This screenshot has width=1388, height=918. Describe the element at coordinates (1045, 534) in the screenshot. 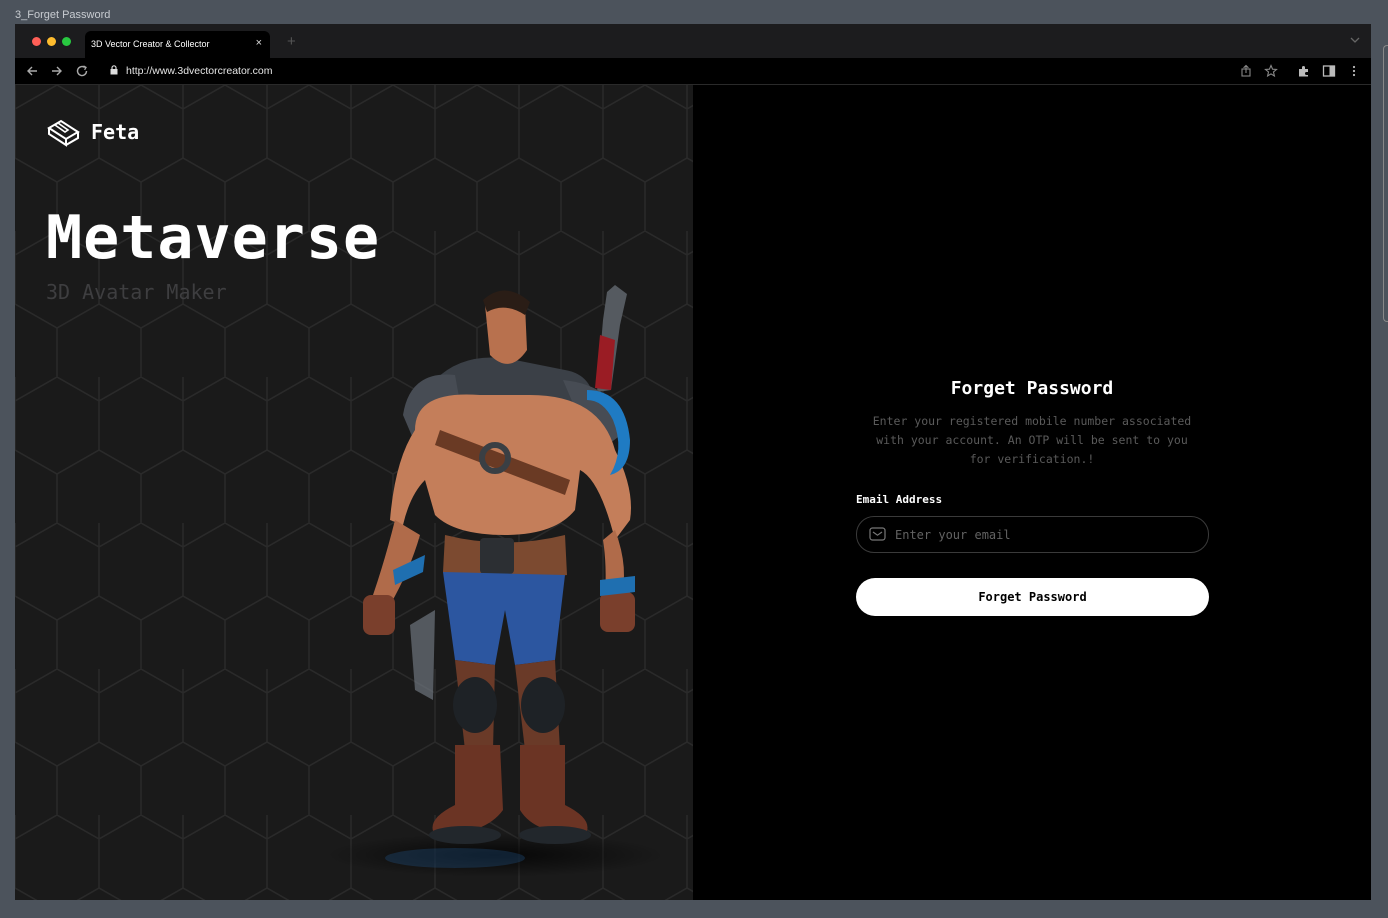

I see `email-input` at that location.